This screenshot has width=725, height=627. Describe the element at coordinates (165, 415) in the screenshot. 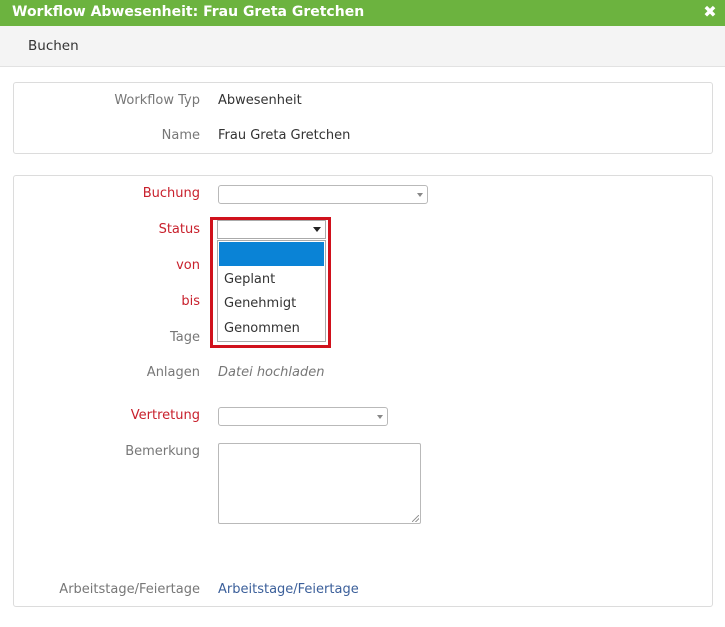

I see `vertretung-label: Vertretung` at that location.